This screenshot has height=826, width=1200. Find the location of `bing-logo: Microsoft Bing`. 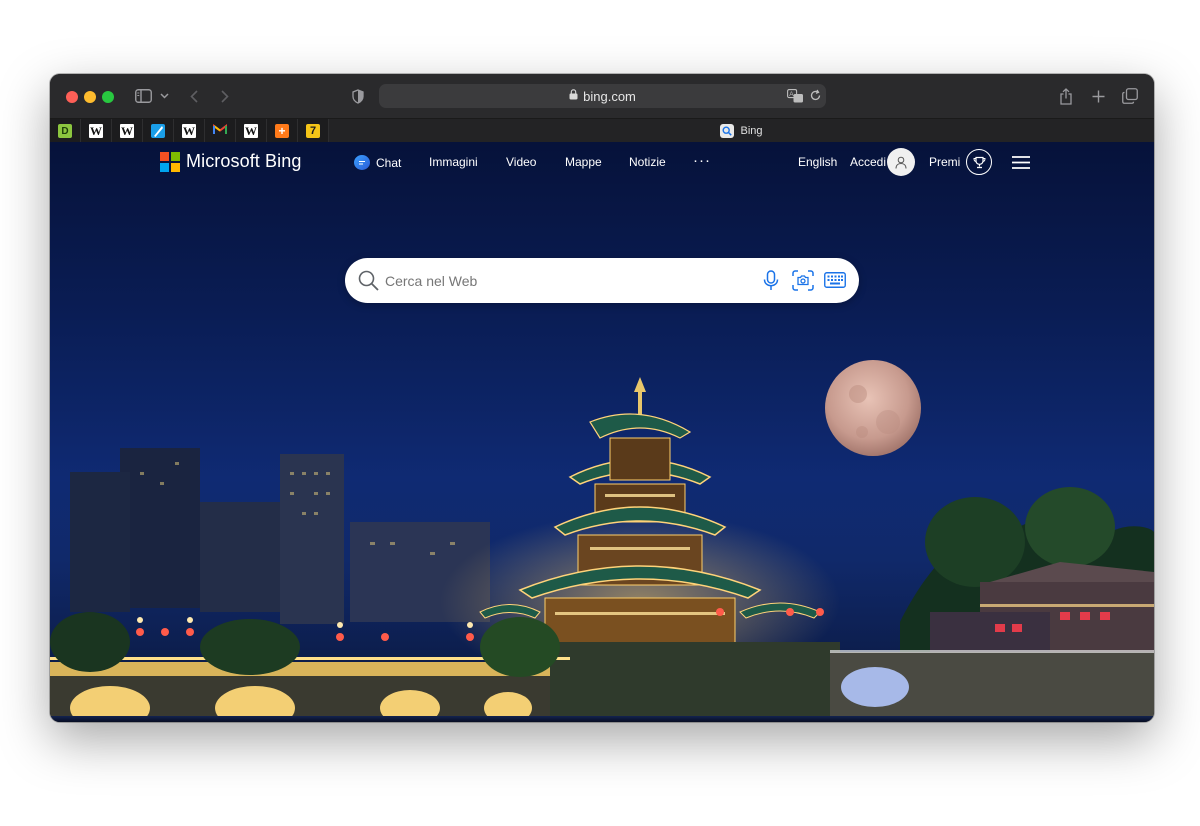

bing-logo: Microsoft Bing is located at coordinates (230, 161).